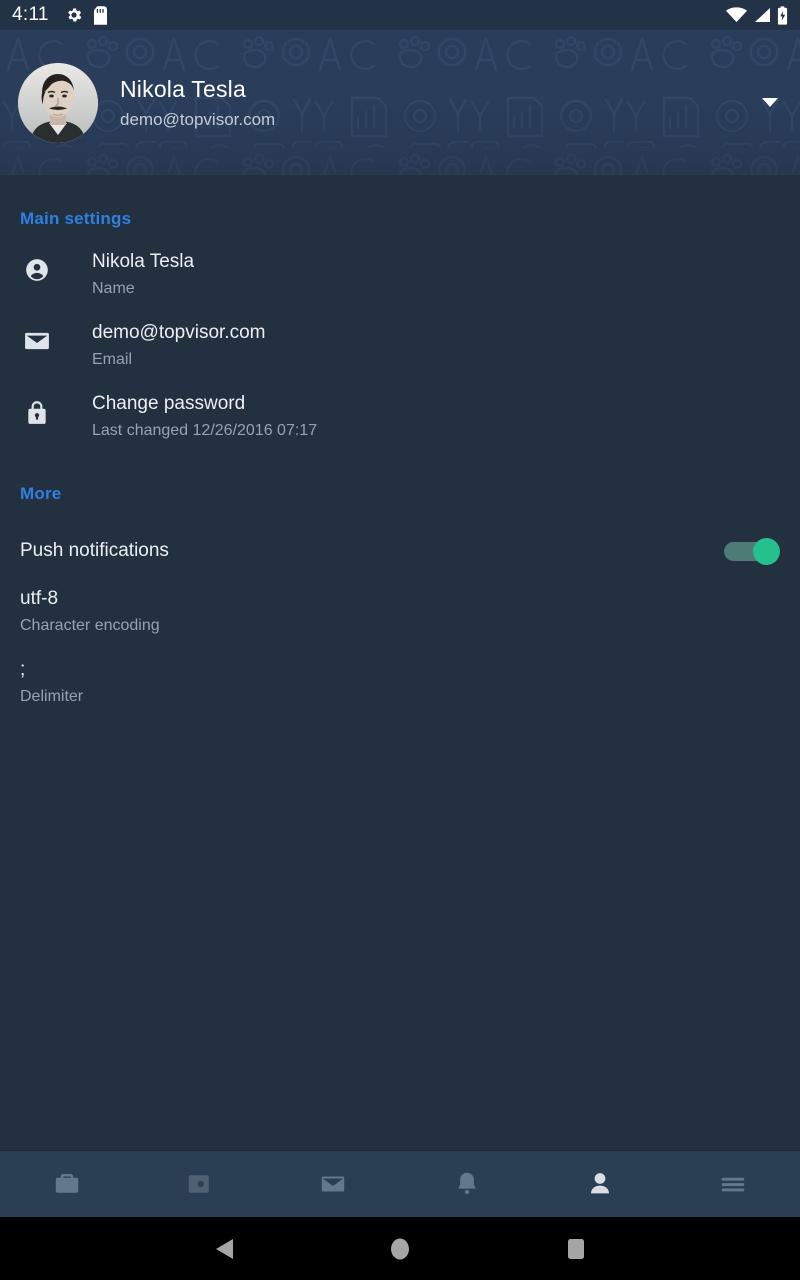 Image resolution: width=800 pixels, height=1280 pixels. What do you see at coordinates (400, 102) in the screenshot?
I see `profile-header: Nikola Tesla demo@topvisor.com` at bounding box center [400, 102].